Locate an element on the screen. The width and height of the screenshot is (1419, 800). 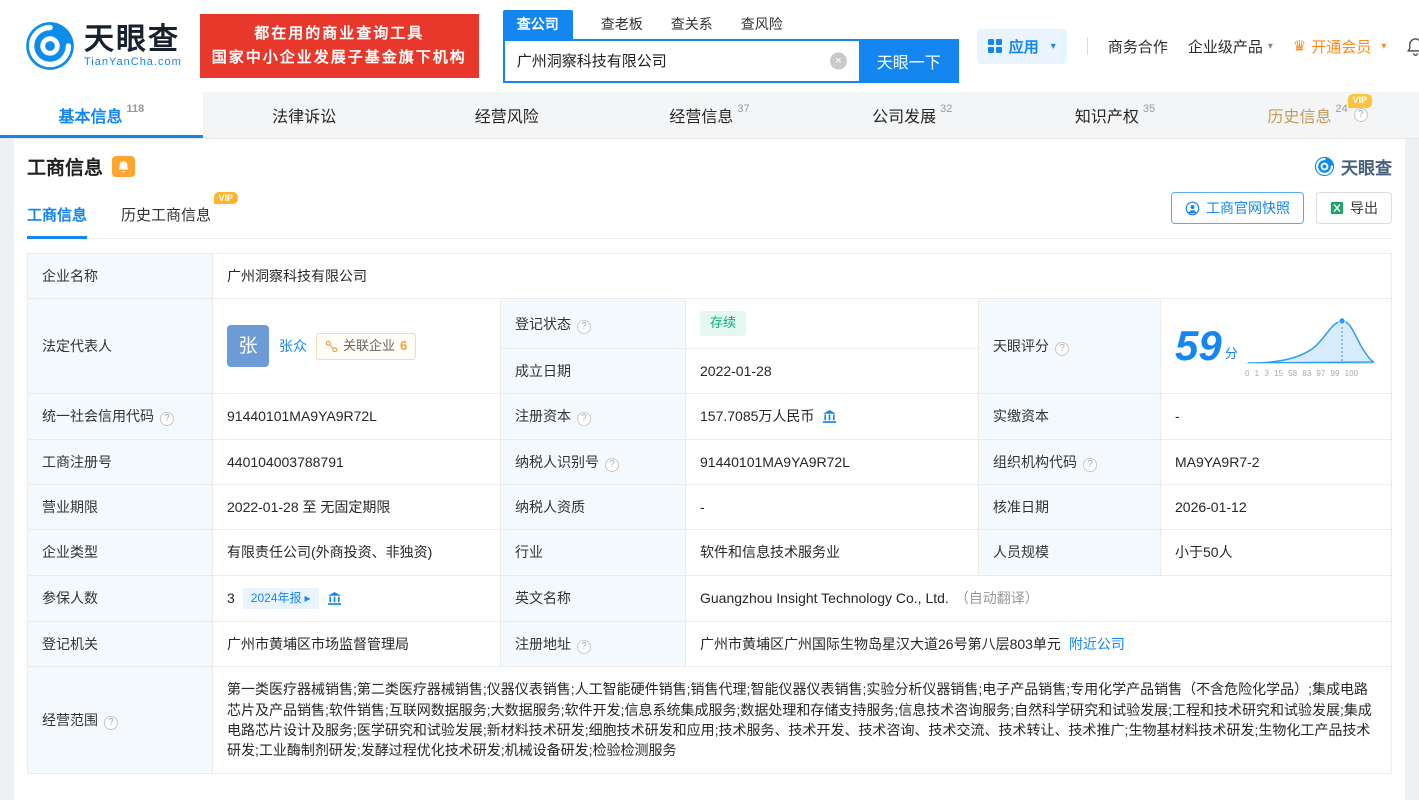
label-text: 工商注册号 is located at coordinates (77, 461).